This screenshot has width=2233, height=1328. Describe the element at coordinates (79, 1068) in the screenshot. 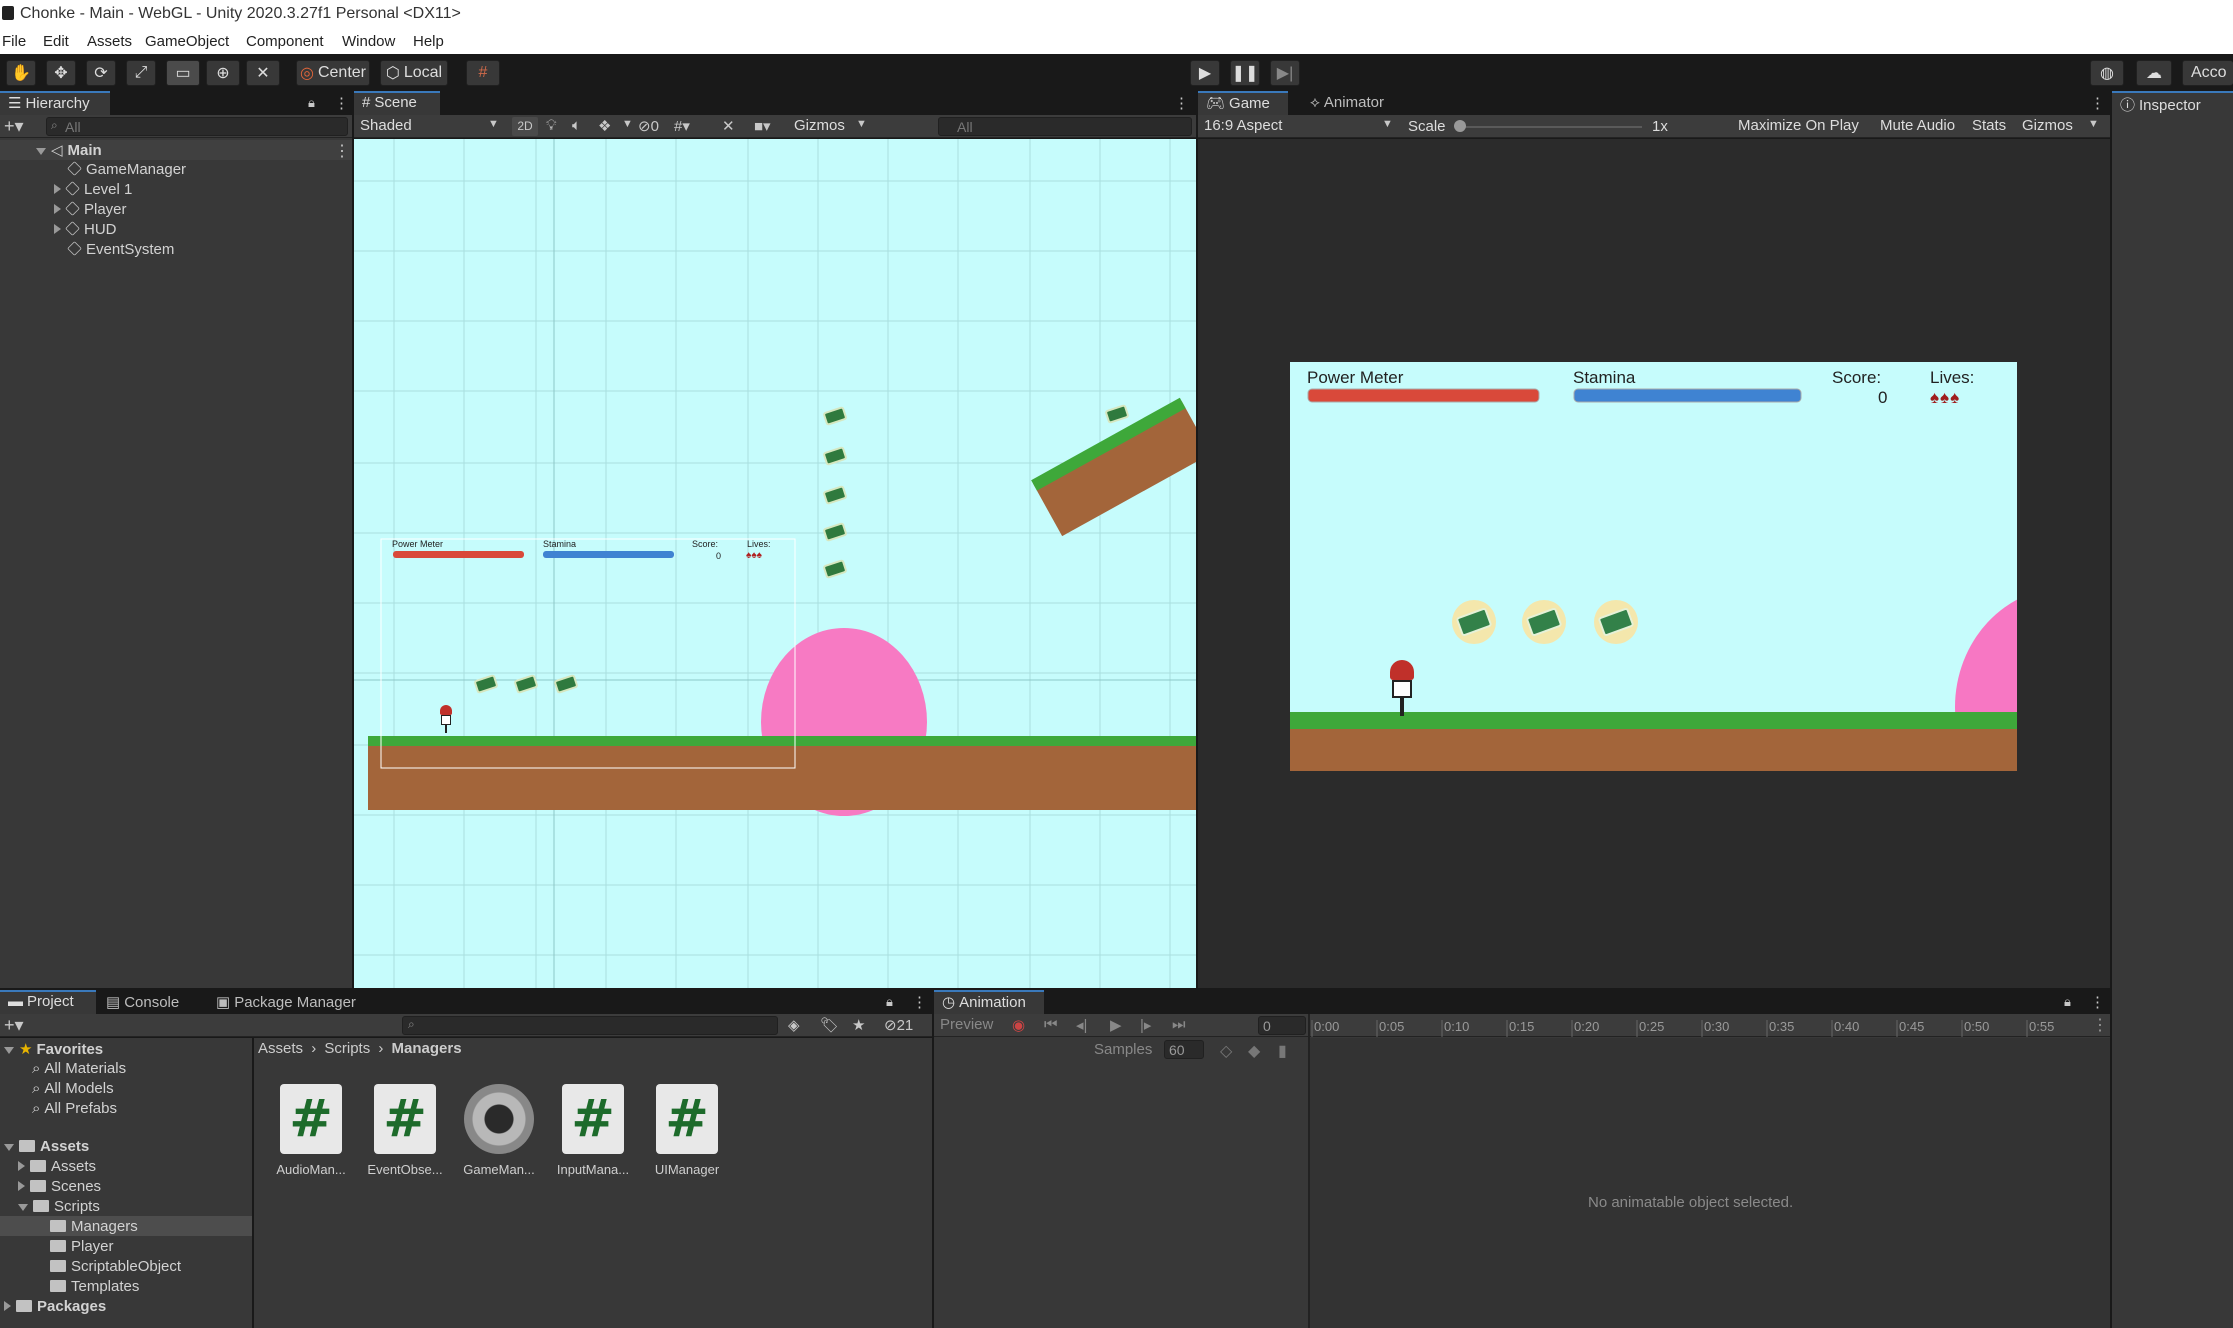

I see `favorite-all-materials: ⌕ All Materials` at that location.